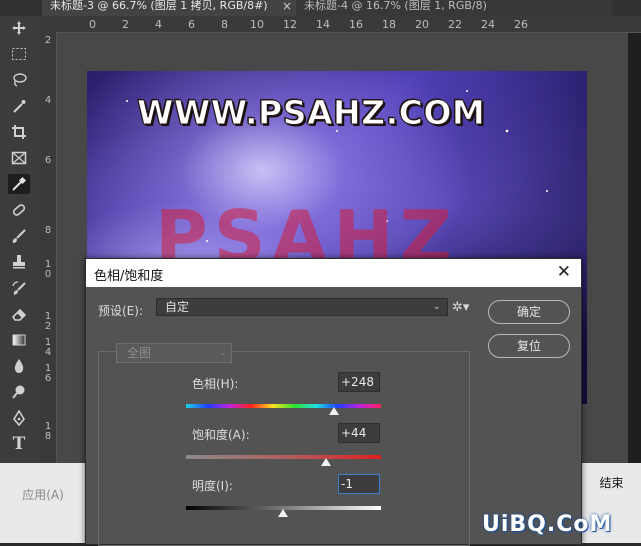 Image resolution: width=641 pixels, height=546 pixels. What do you see at coordinates (564, 272) in the screenshot?
I see `close-icon: ✕` at bounding box center [564, 272].